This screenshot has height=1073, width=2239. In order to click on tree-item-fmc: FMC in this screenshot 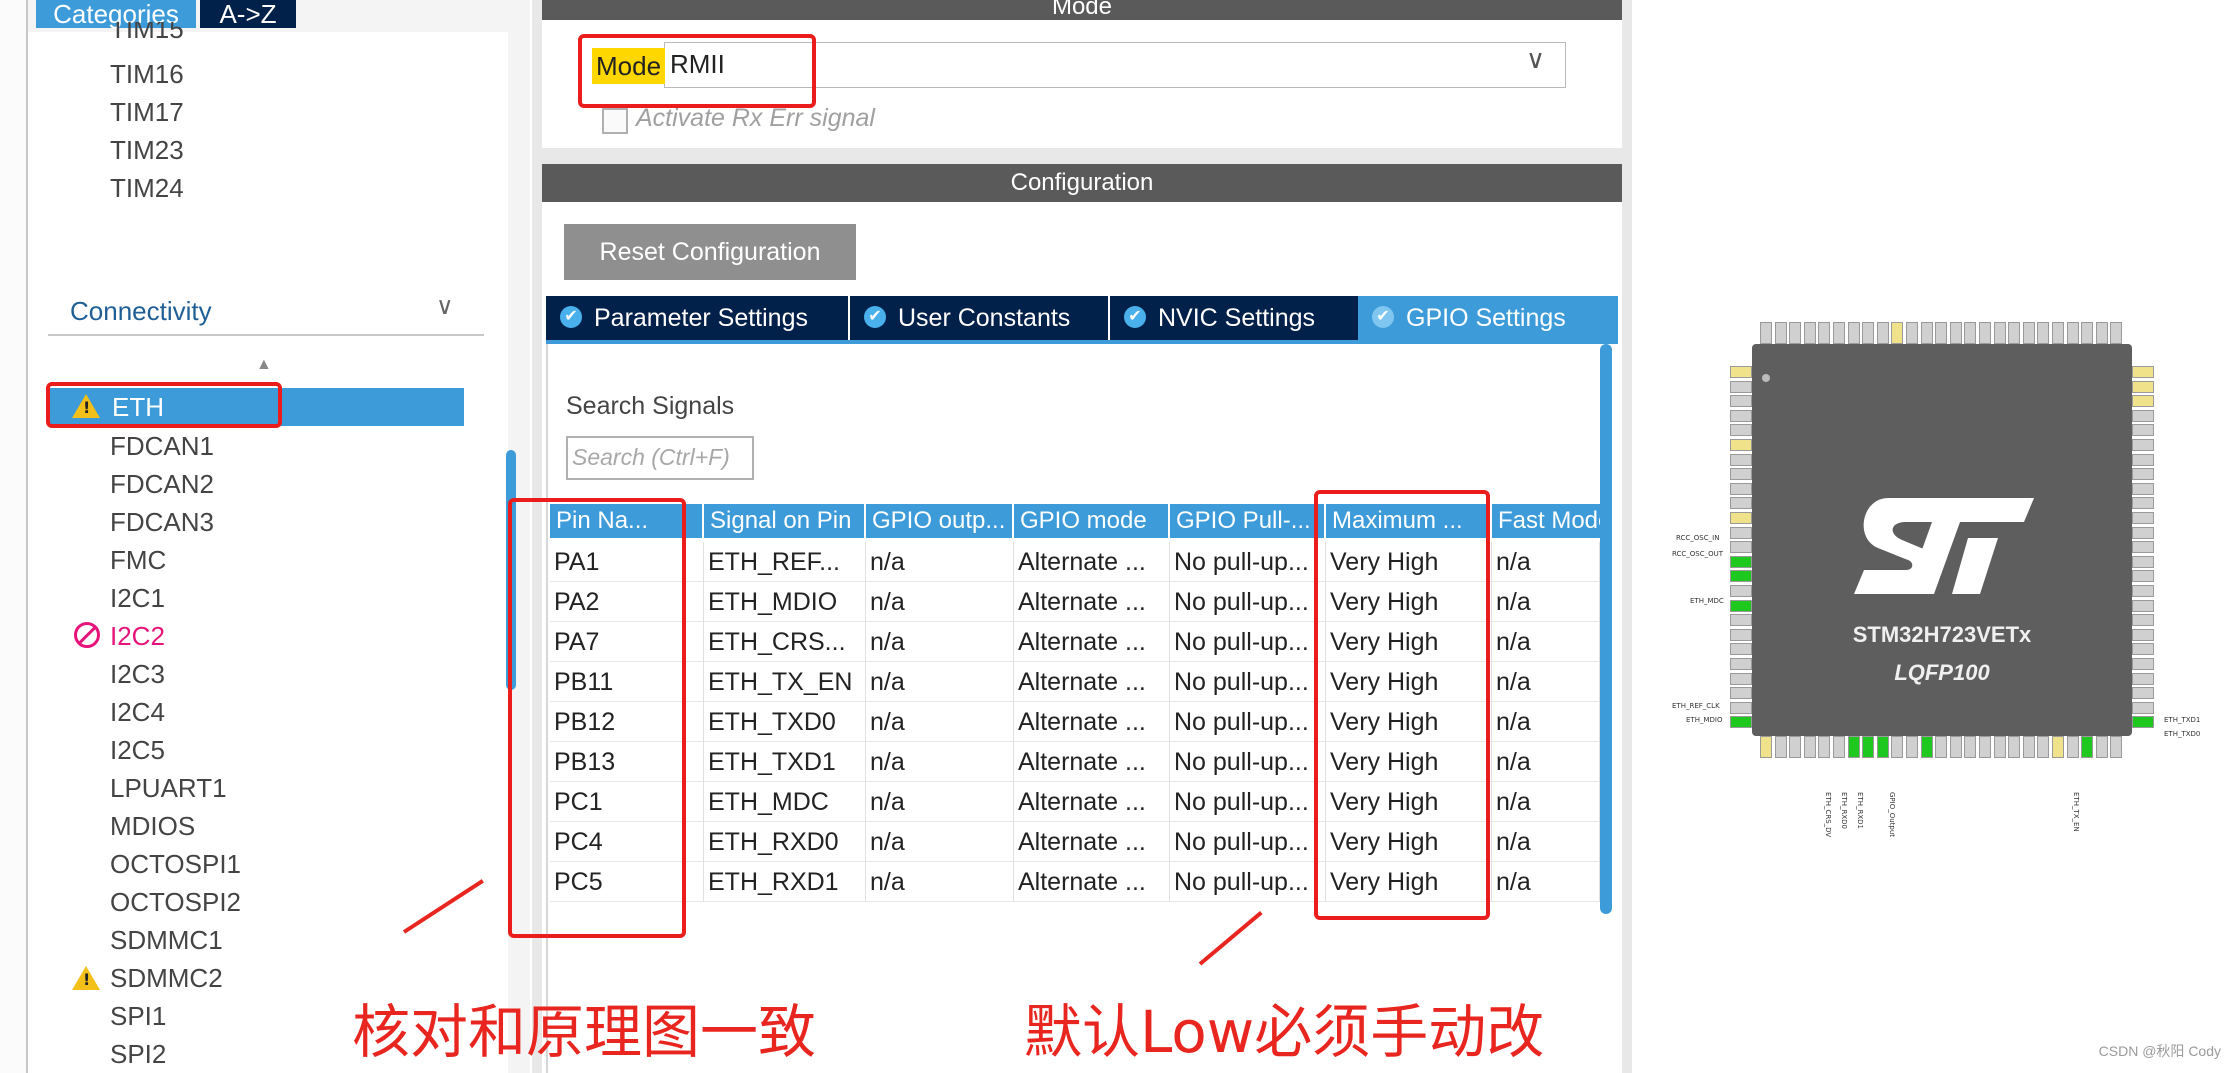, I will do `click(138, 560)`.